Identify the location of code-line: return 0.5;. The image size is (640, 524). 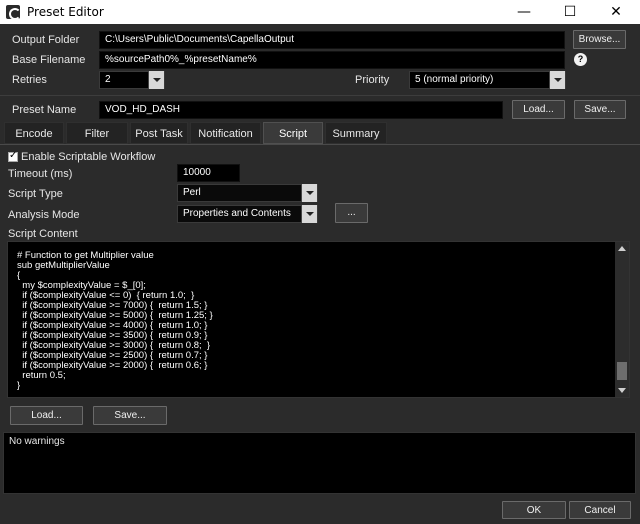
(41, 375).